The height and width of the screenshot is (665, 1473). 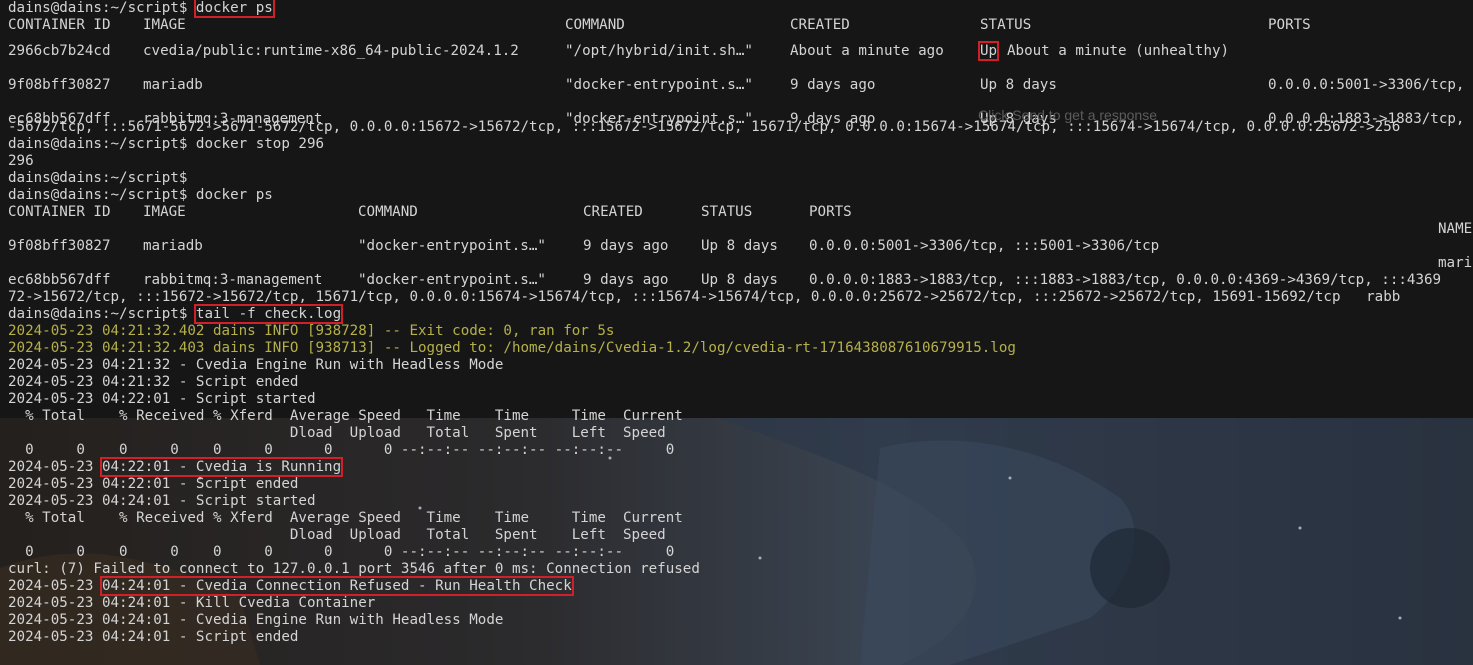 What do you see at coordinates (162, 501) in the screenshot?
I see `log-line: 2024-05-23 04:24:01 - Script started` at bounding box center [162, 501].